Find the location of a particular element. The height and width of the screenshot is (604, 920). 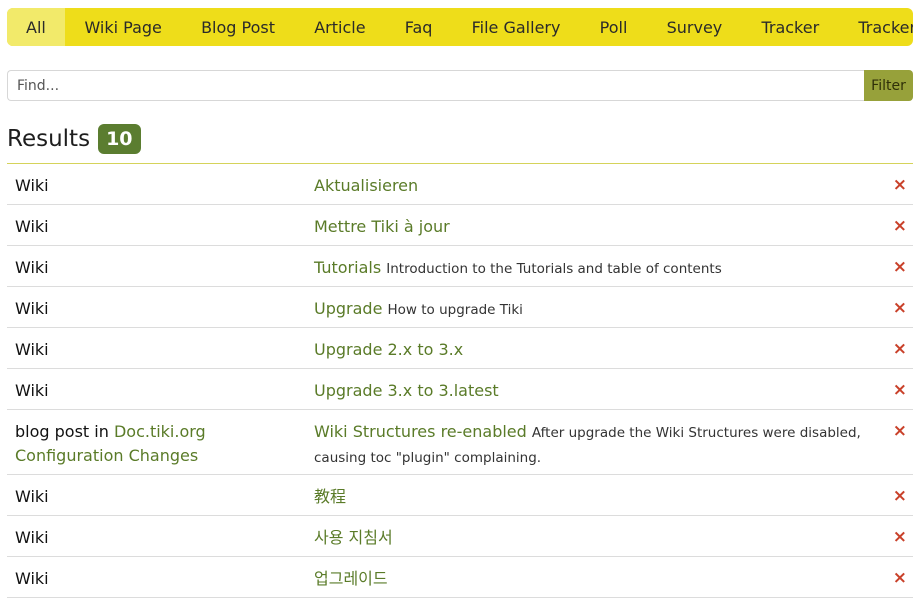

tab-survey: Survey is located at coordinates (694, 27).